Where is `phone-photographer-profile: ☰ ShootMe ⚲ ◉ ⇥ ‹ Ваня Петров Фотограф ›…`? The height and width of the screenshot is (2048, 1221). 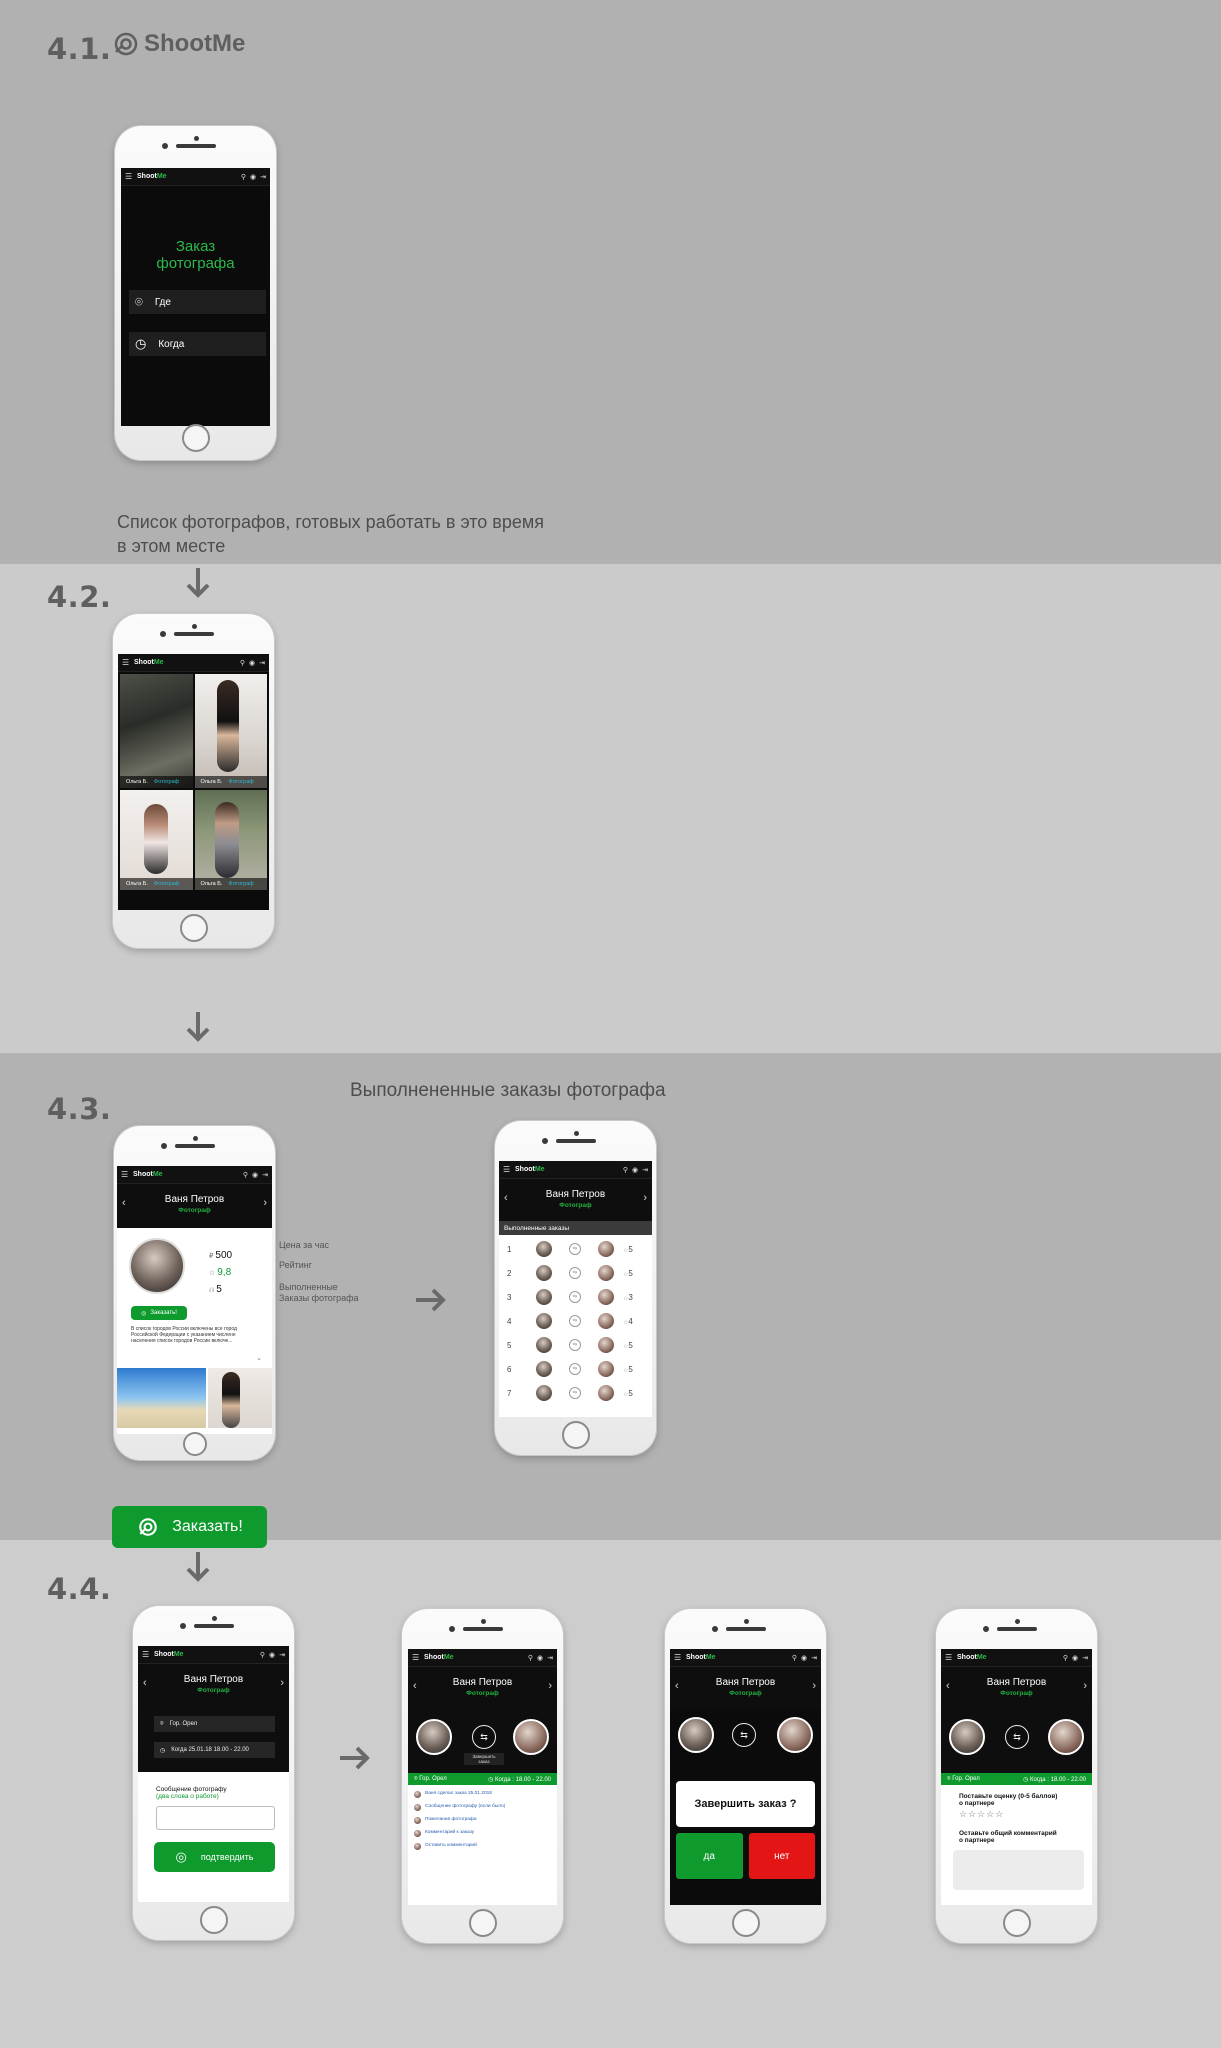
phone-photographer-profile: ☰ ShootMe ⚲ ◉ ⇥ ‹ Ваня Петров Фотограф ›… is located at coordinates (194, 1293).